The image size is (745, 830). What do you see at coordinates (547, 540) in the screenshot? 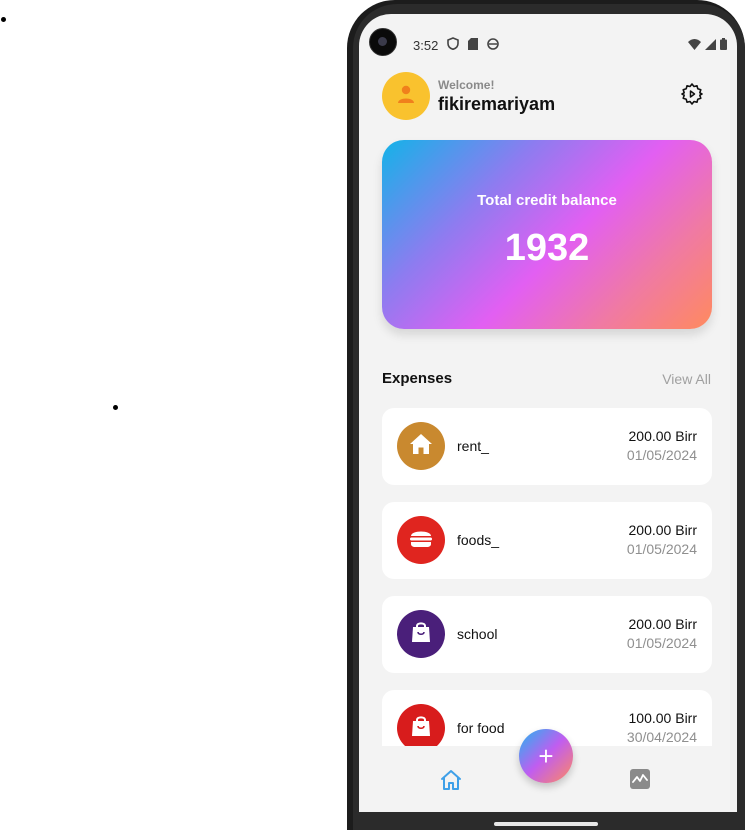
I see `expense-item-foods: foods_ 200.00 Birr 01/05/2024` at bounding box center [547, 540].